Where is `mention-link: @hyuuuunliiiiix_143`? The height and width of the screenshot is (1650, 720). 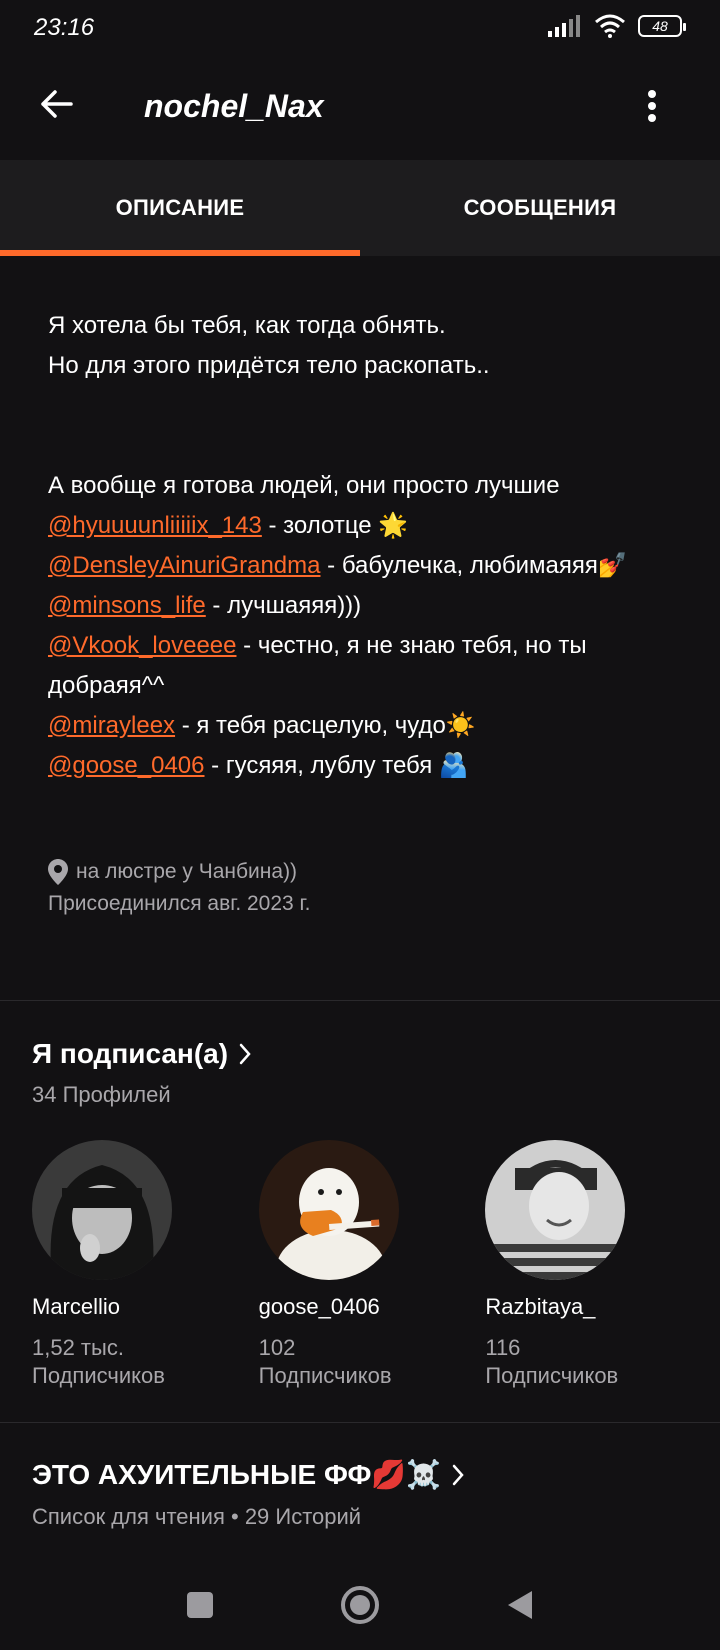 mention-link: @hyuuuunliiiiix_143 is located at coordinates (155, 525).